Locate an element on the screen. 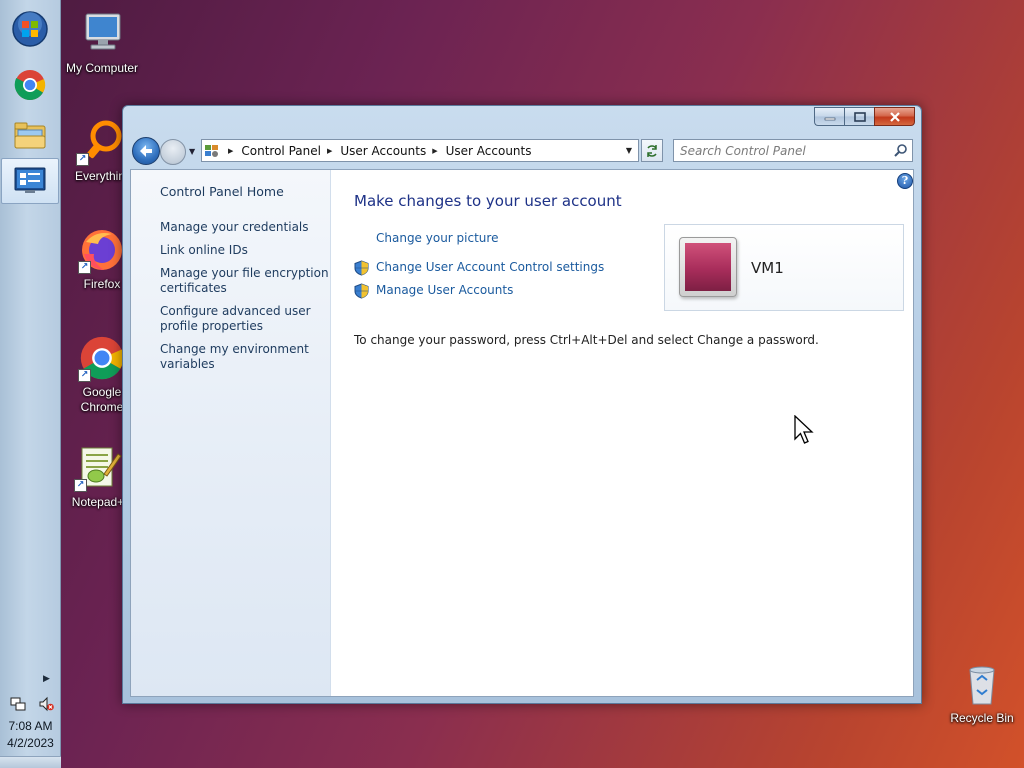 The image size is (1024, 768). chrome-icon is located at coordinates (30, 85).